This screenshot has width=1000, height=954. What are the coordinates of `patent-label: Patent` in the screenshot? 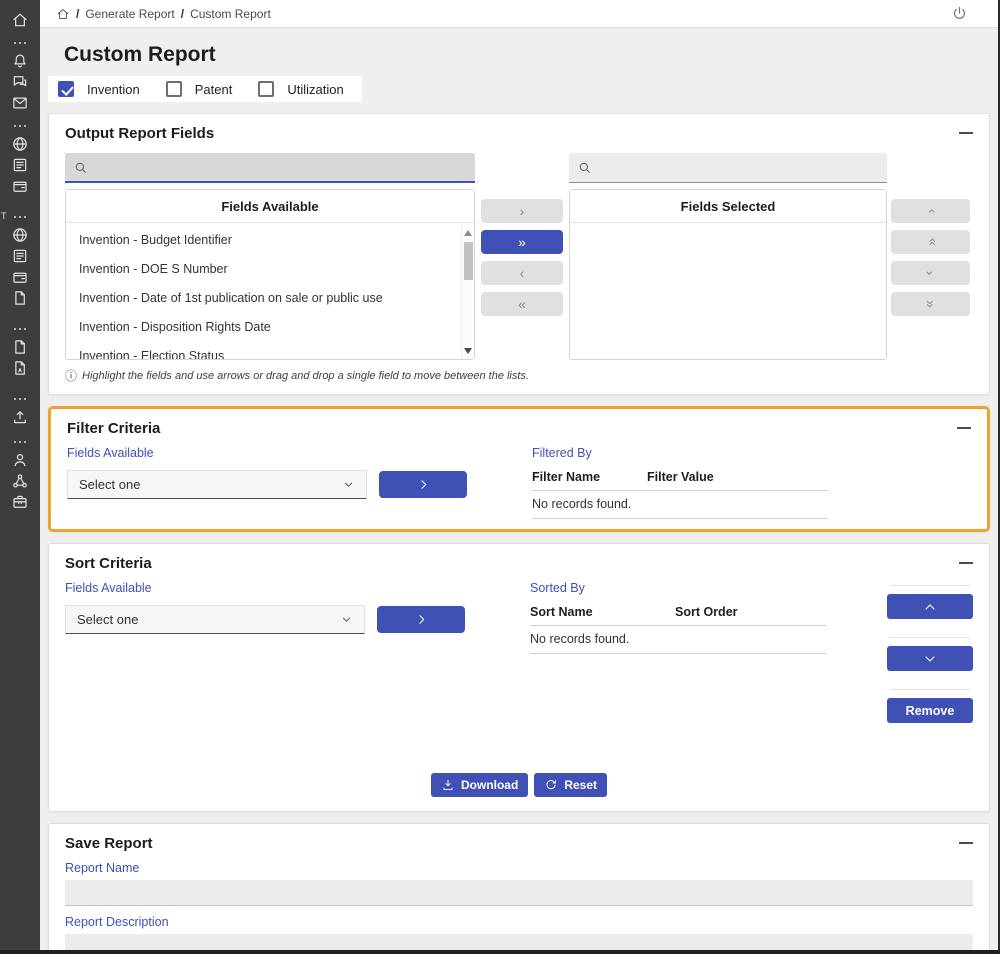 It's located at (213, 89).